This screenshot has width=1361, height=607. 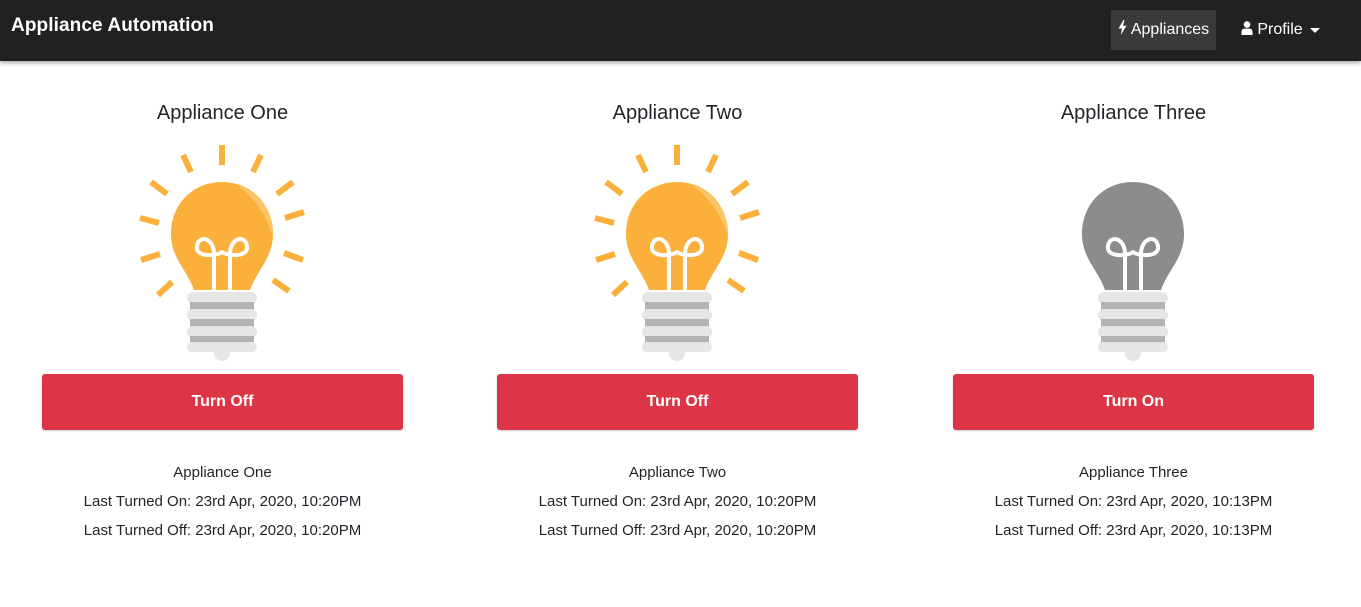 What do you see at coordinates (1314, 30) in the screenshot?
I see `caret-down-icon` at bounding box center [1314, 30].